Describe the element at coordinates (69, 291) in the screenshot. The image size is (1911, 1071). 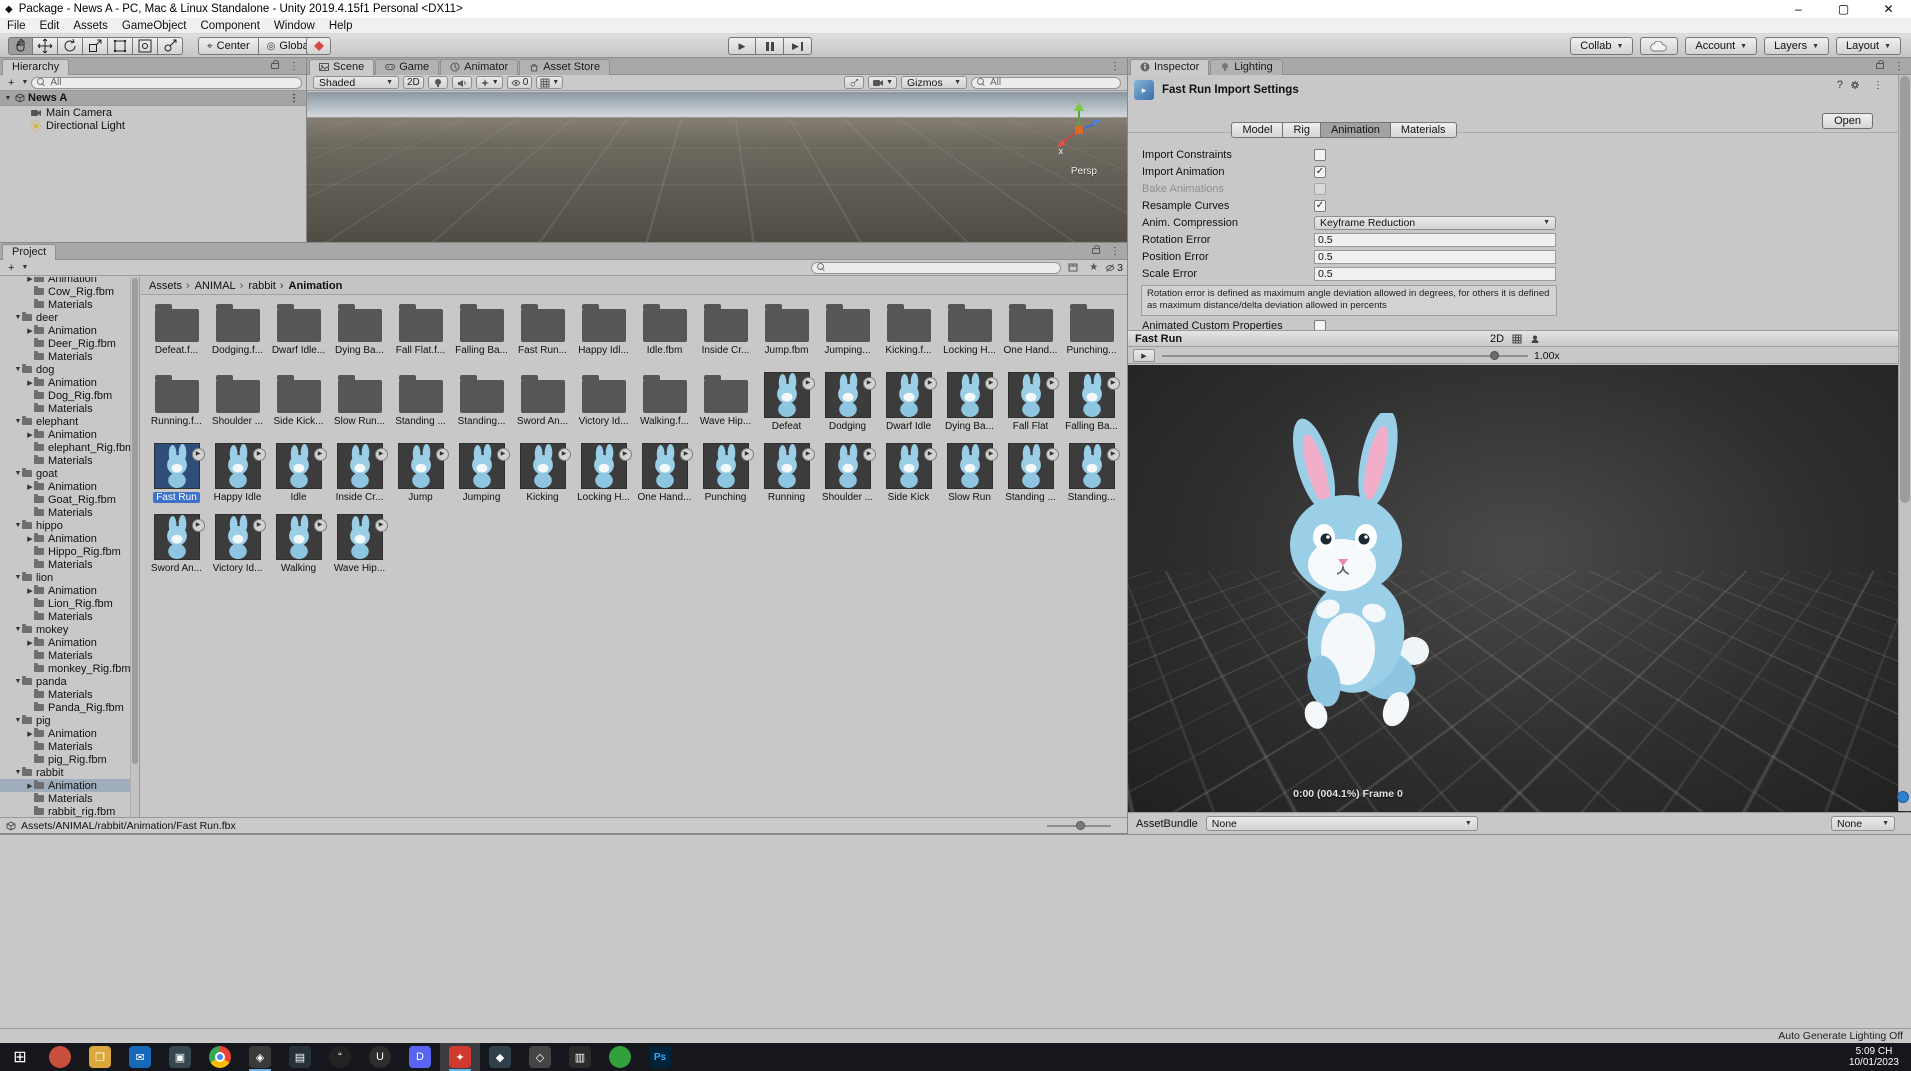
I see `tree-item: Cow_Rig.fbm` at that location.